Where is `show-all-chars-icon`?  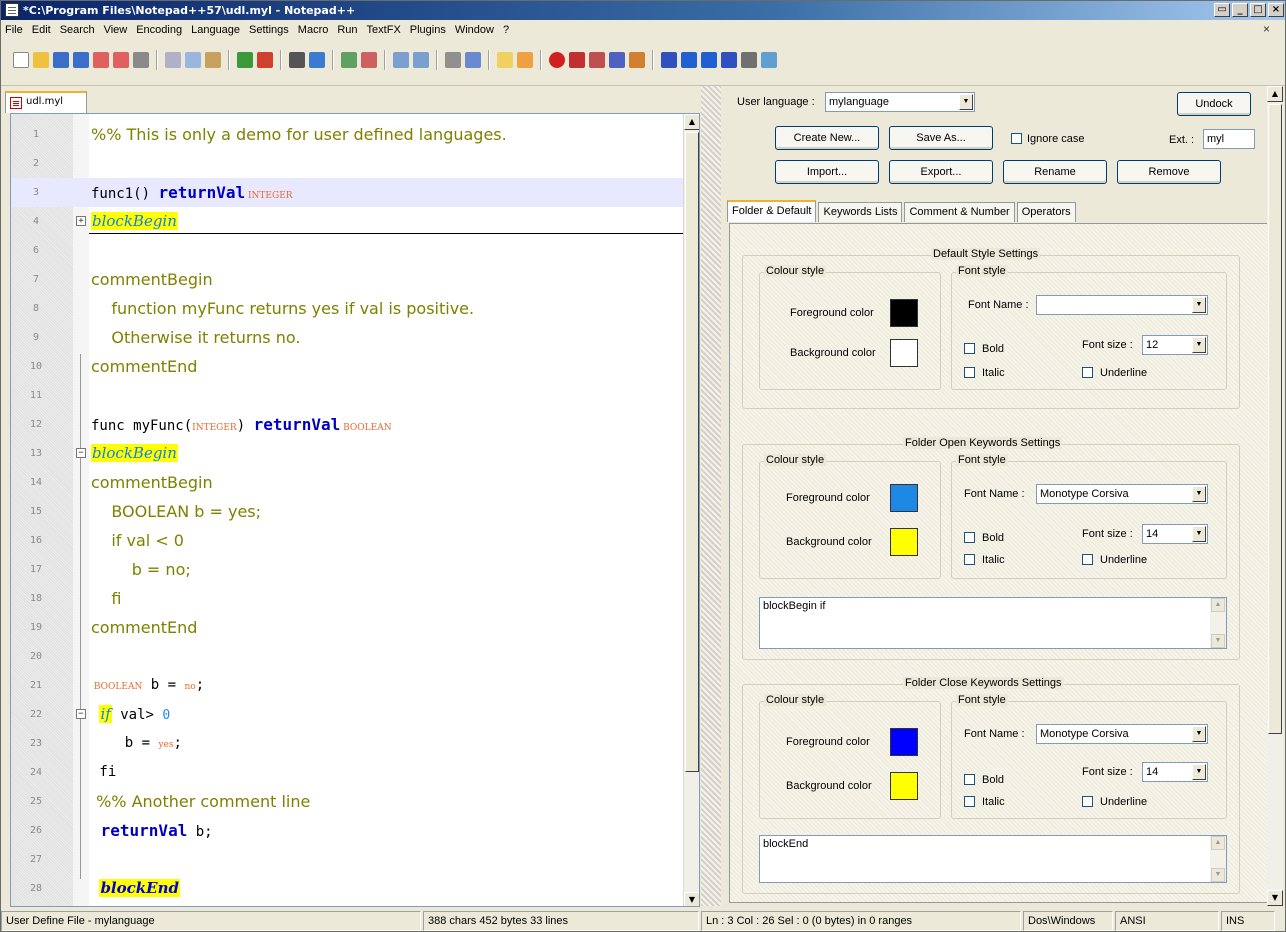
show-all-chars-icon is located at coordinates (473, 60).